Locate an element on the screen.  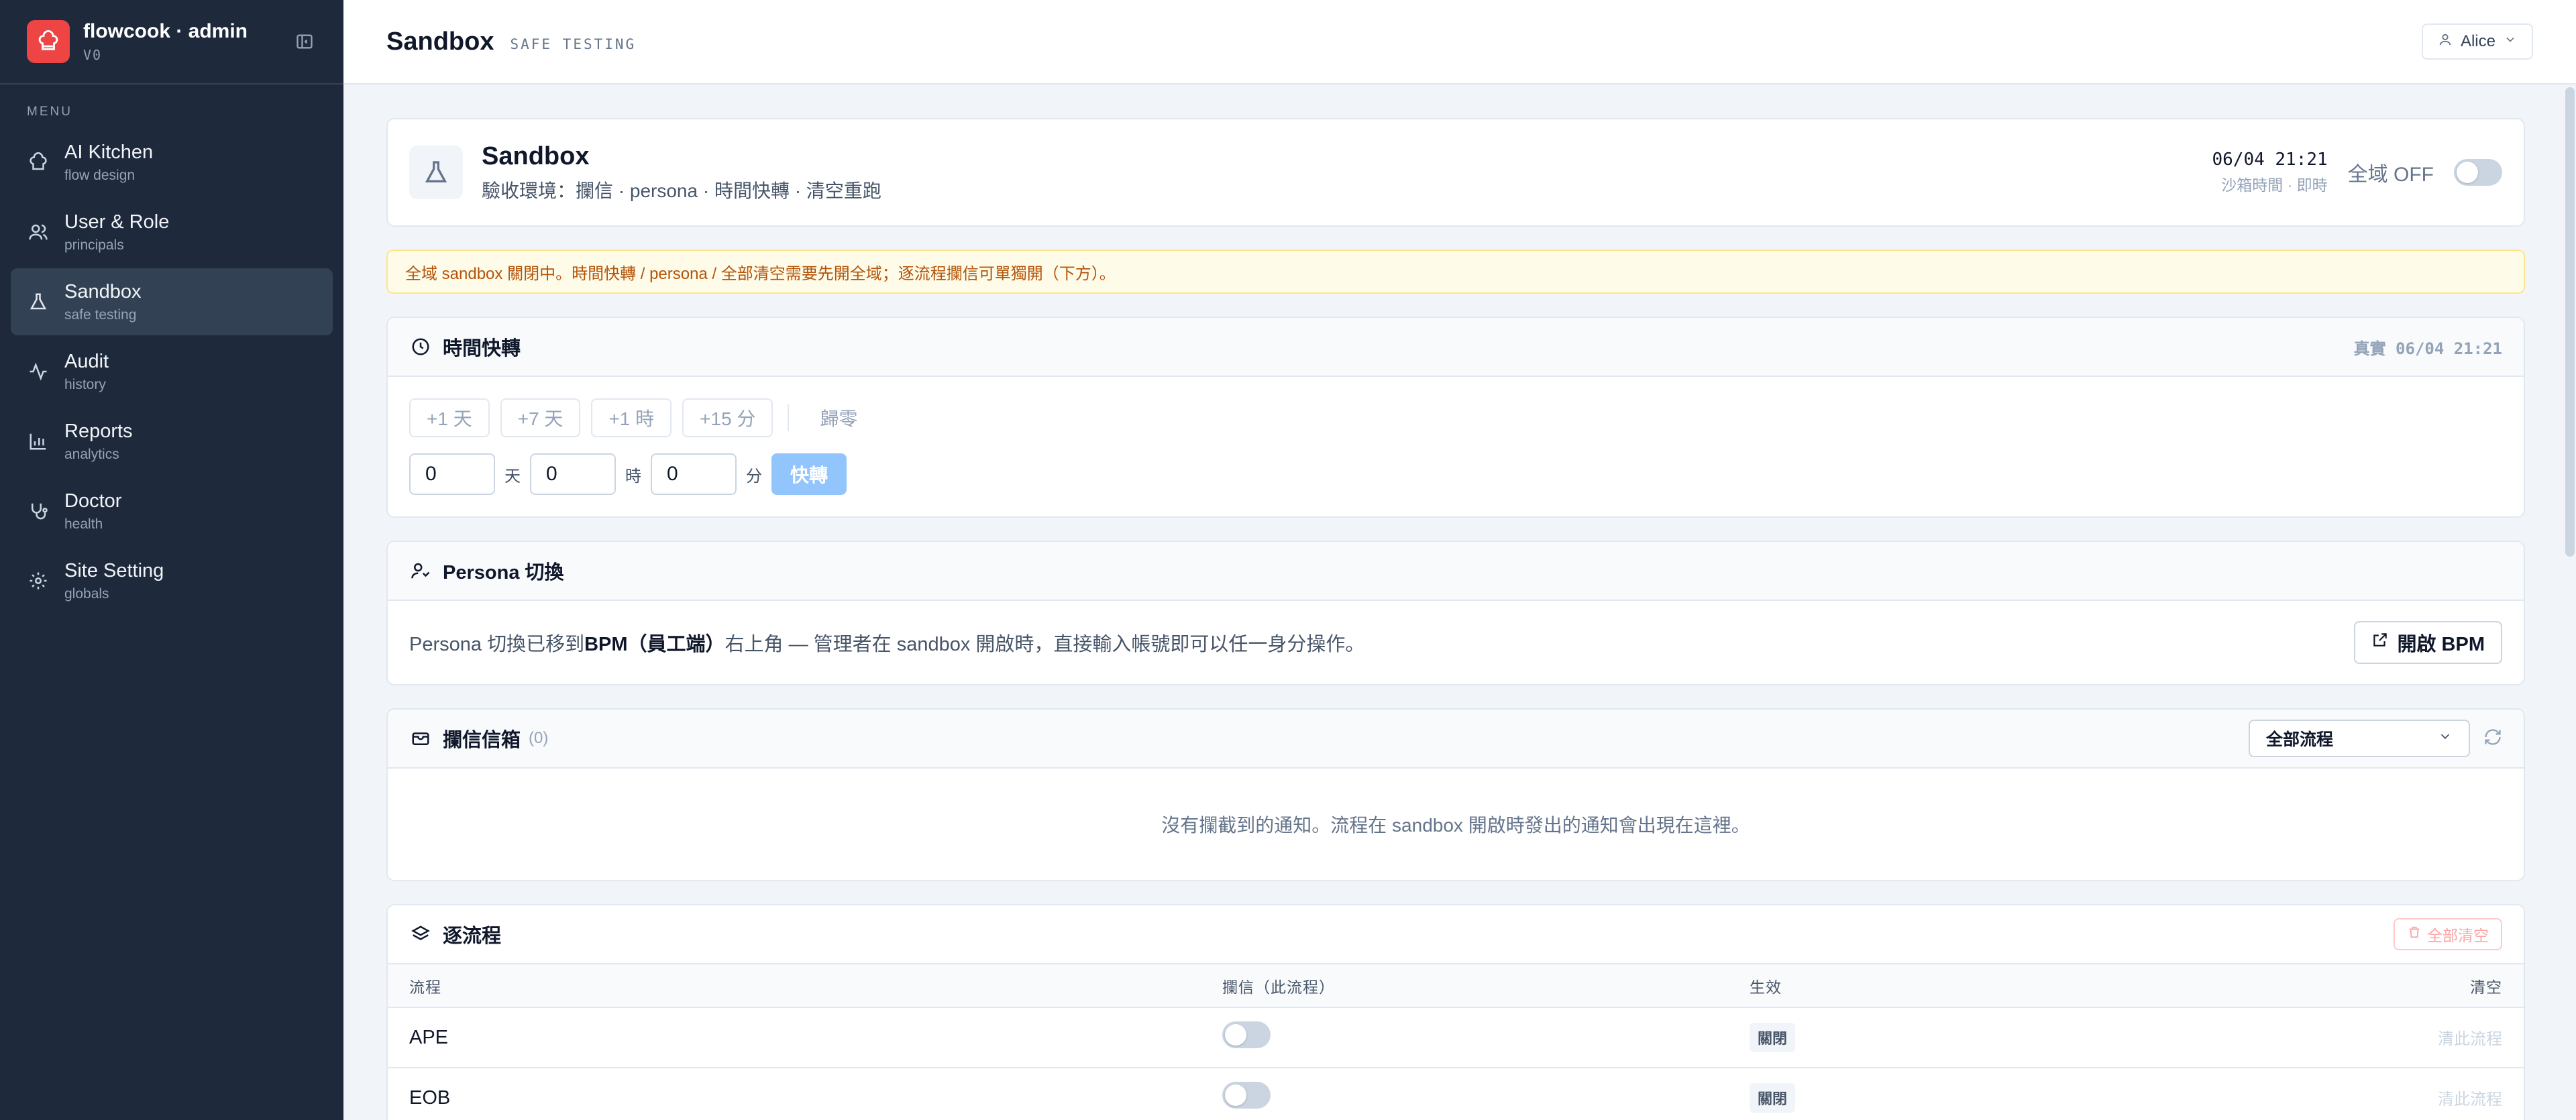
clear-all-label: 全部清空 is located at coordinates (2458, 935).